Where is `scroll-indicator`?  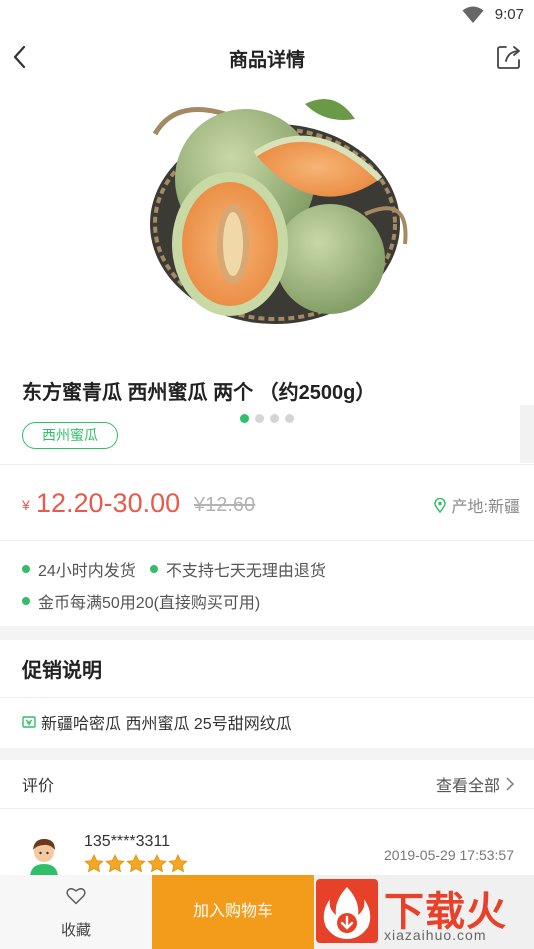
scroll-indicator is located at coordinates (527, 434).